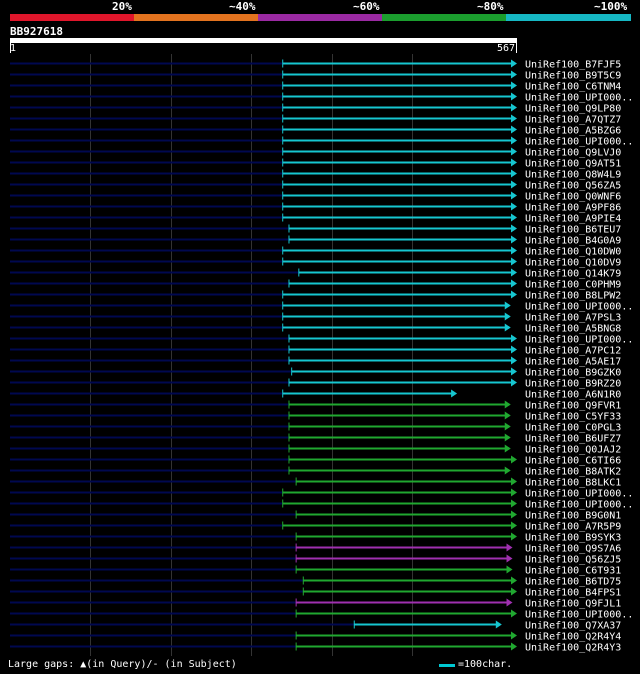  What do you see at coordinates (573, 208) in the screenshot?
I see `hit-label: UniRef100_A9PF86` at bounding box center [573, 208].